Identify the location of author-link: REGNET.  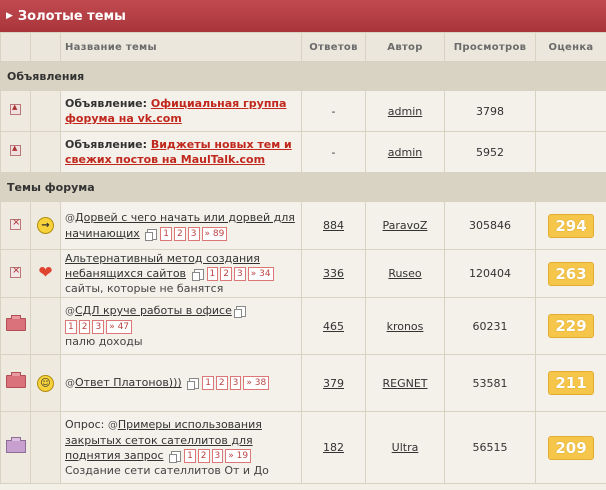
(404, 383).